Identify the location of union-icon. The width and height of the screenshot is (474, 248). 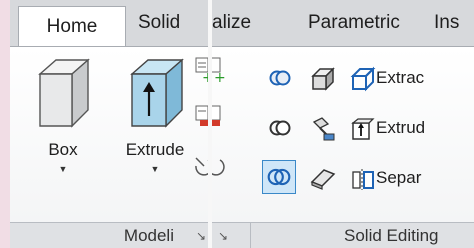
(280, 78).